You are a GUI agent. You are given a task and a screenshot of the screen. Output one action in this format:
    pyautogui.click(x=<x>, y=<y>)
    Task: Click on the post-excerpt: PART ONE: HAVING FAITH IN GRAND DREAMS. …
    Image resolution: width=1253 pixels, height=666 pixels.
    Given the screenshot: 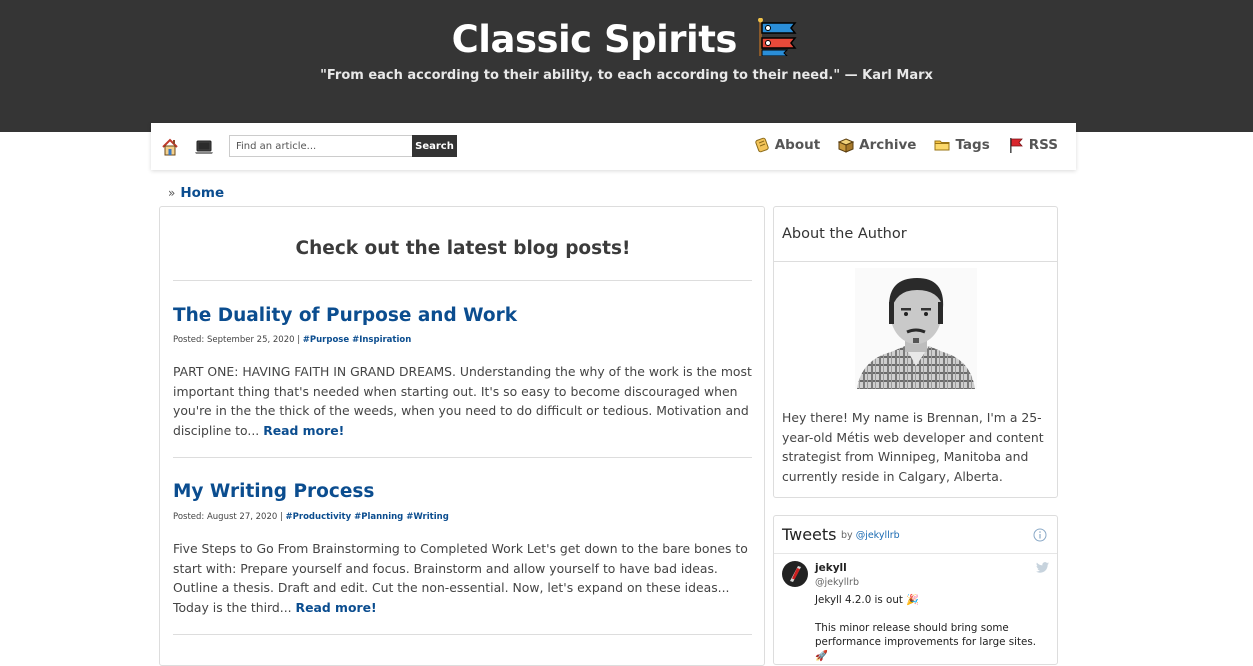 What is the action you would take?
    pyautogui.click(x=464, y=401)
    